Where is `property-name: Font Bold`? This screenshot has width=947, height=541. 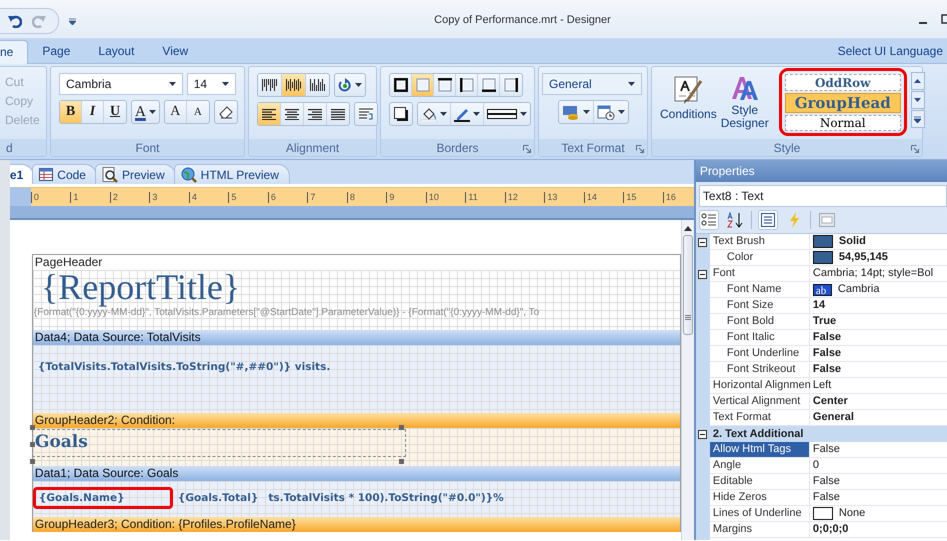 property-name: Font Bold is located at coordinates (760, 322).